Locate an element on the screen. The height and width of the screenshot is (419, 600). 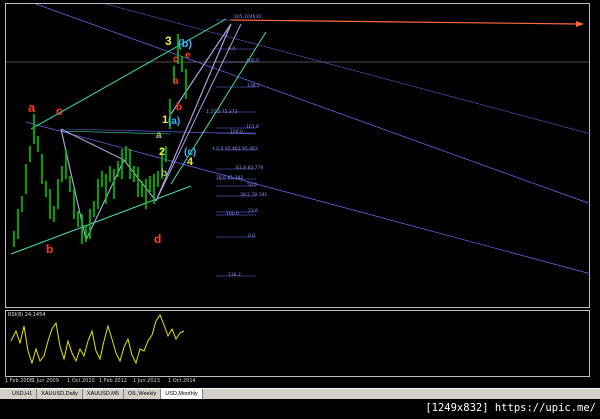
rsi-indicator-label: RSI(8) 24.1454 is located at coordinates (27, 315).